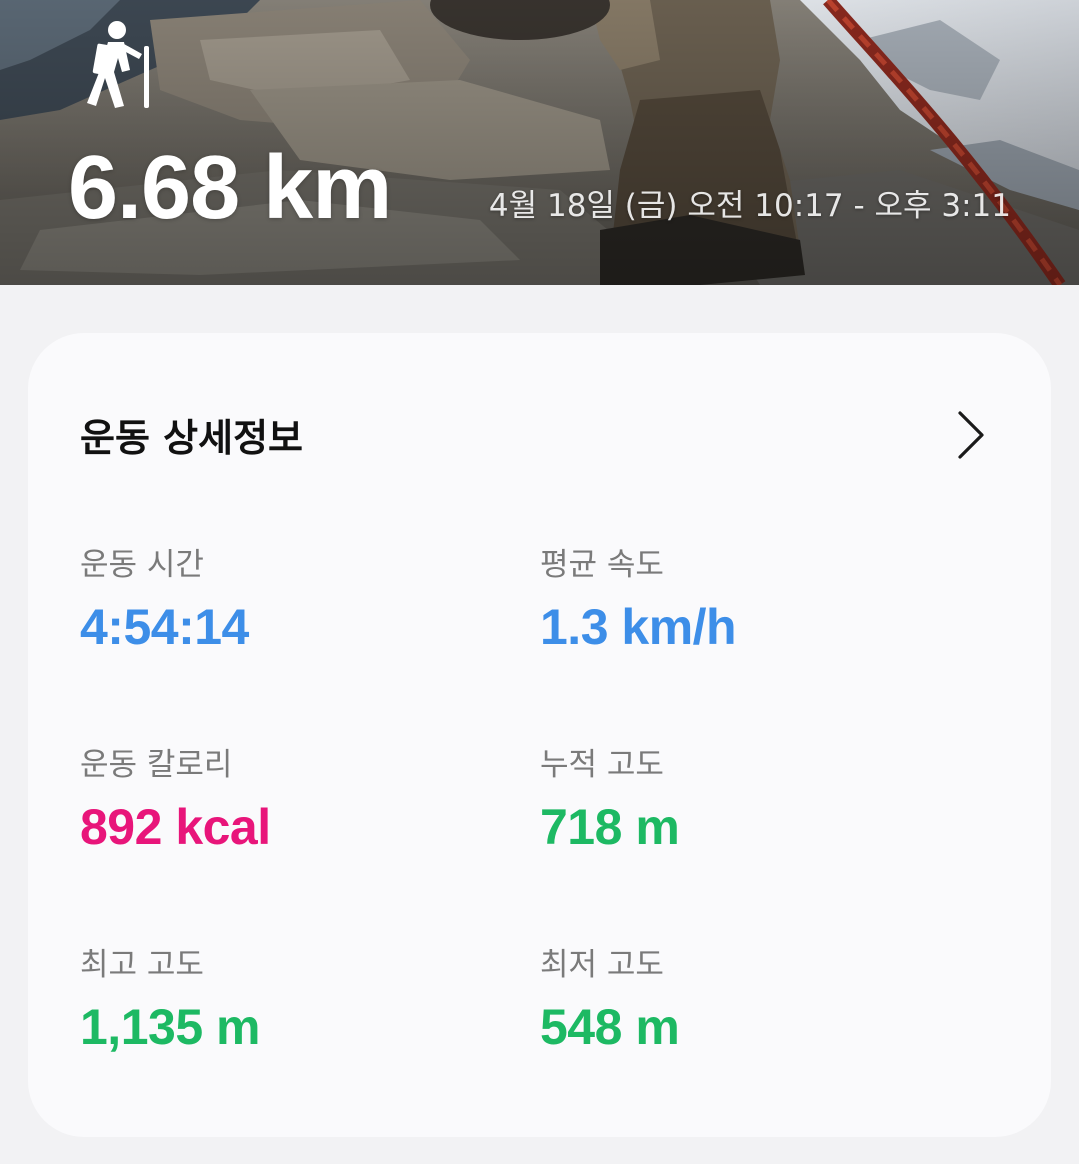 This screenshot has width=1079, height=1164. Describe the element at coordinates (749, 206) in the screenshot. I see `workout-date-range: 4월 18일 (금) 오전 10:17 - 오후 3:11` at that location.